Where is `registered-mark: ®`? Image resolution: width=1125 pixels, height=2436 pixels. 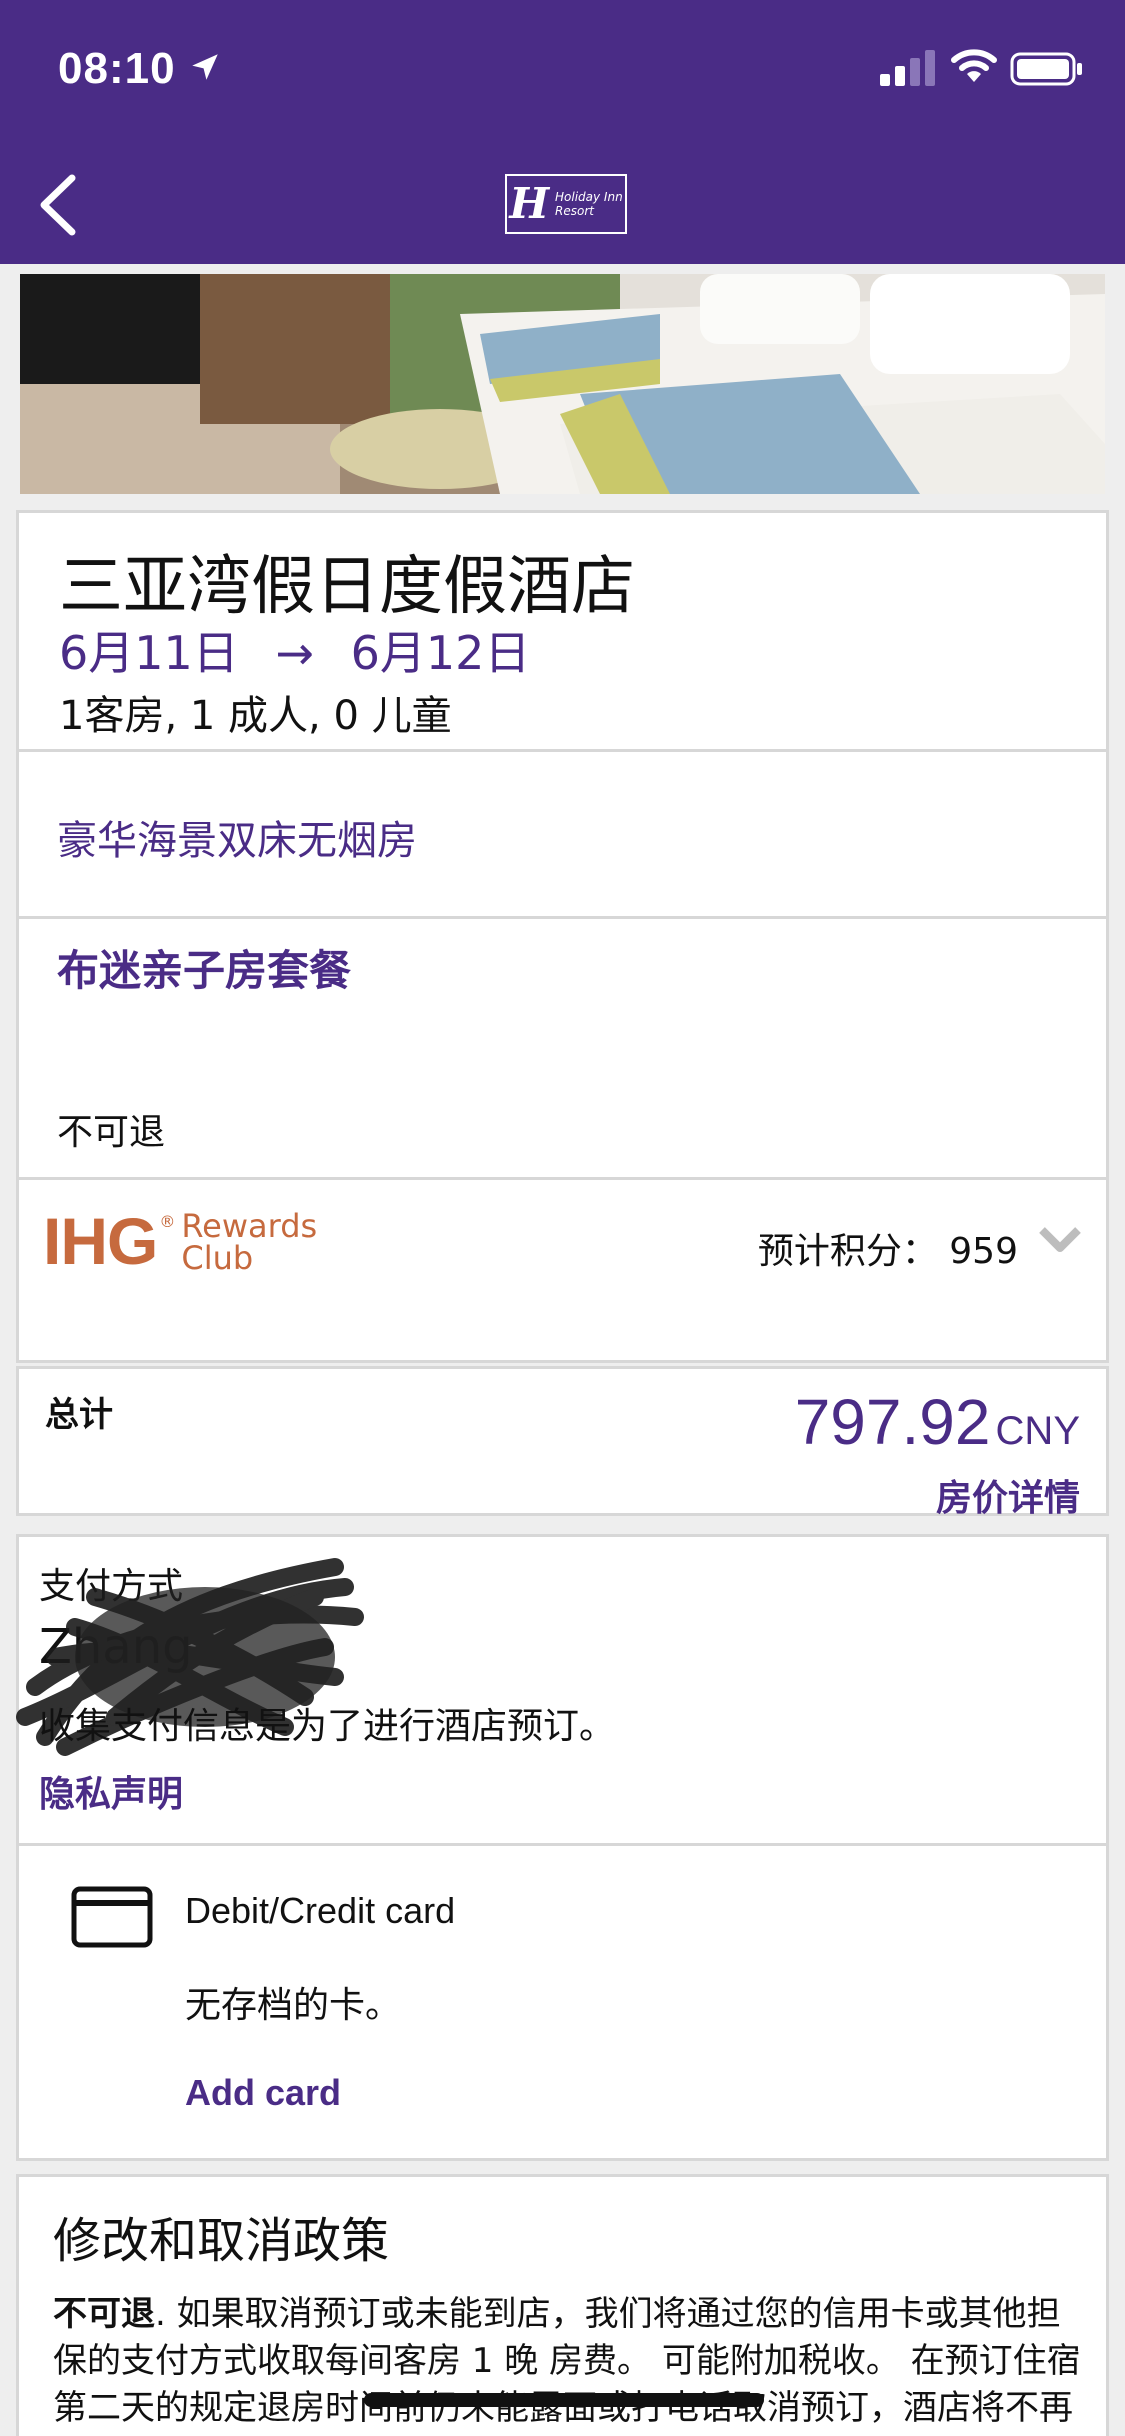
registered-mark: ® is located at coordinates (167, 1221).